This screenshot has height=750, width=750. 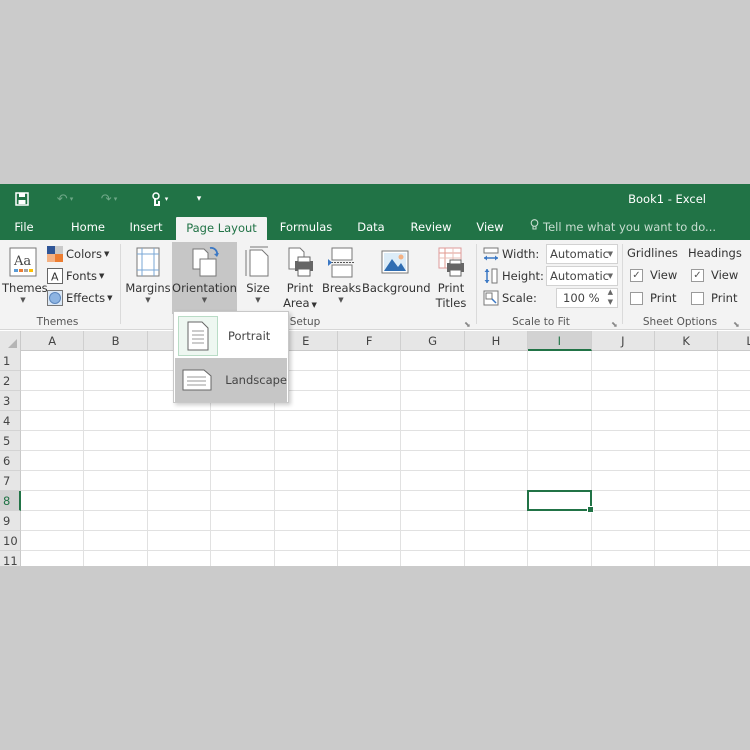 What do you see at coordinates (65, 199) in the screenshot?
I see `undo-icon: ↶ ▾` at bounding box center [65, 199].